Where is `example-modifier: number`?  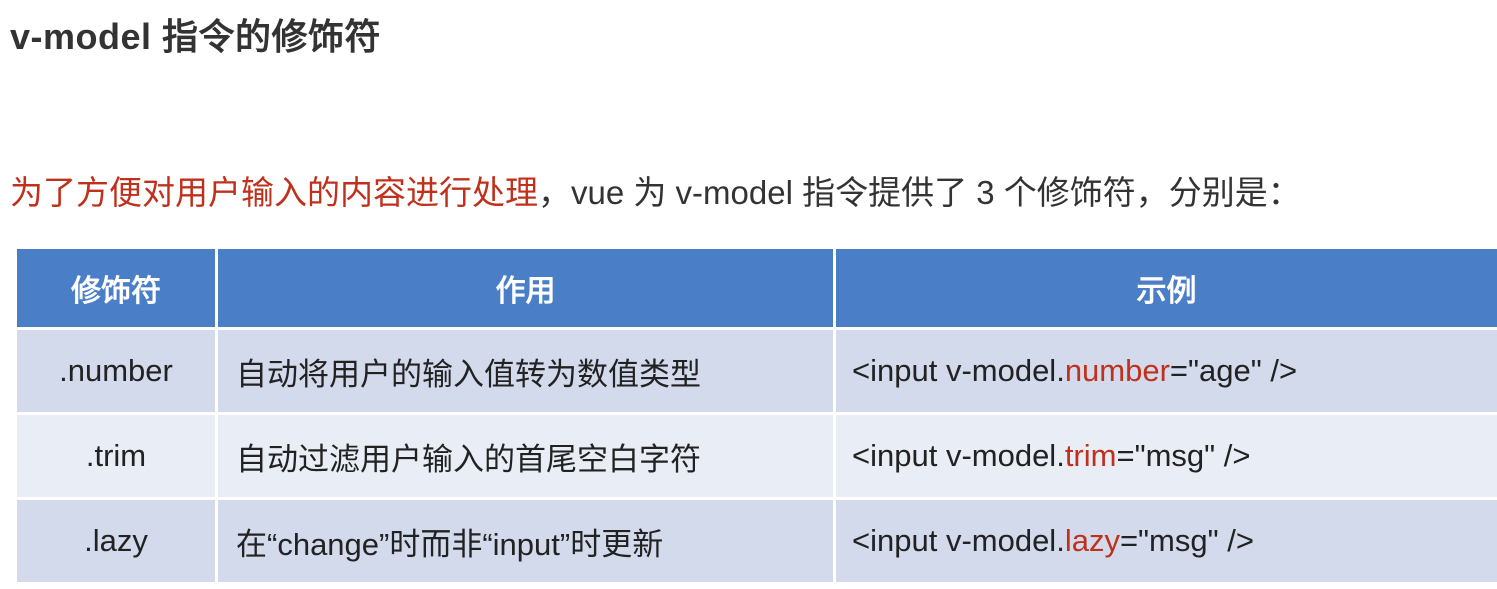
example-modifier: number is located at coordinates (1117, 370).